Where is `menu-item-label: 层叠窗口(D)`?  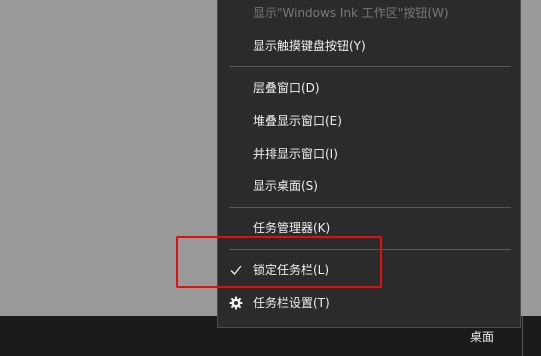 menu-item-label: 层叠窗口(D) is located at coordinates (286, 88).